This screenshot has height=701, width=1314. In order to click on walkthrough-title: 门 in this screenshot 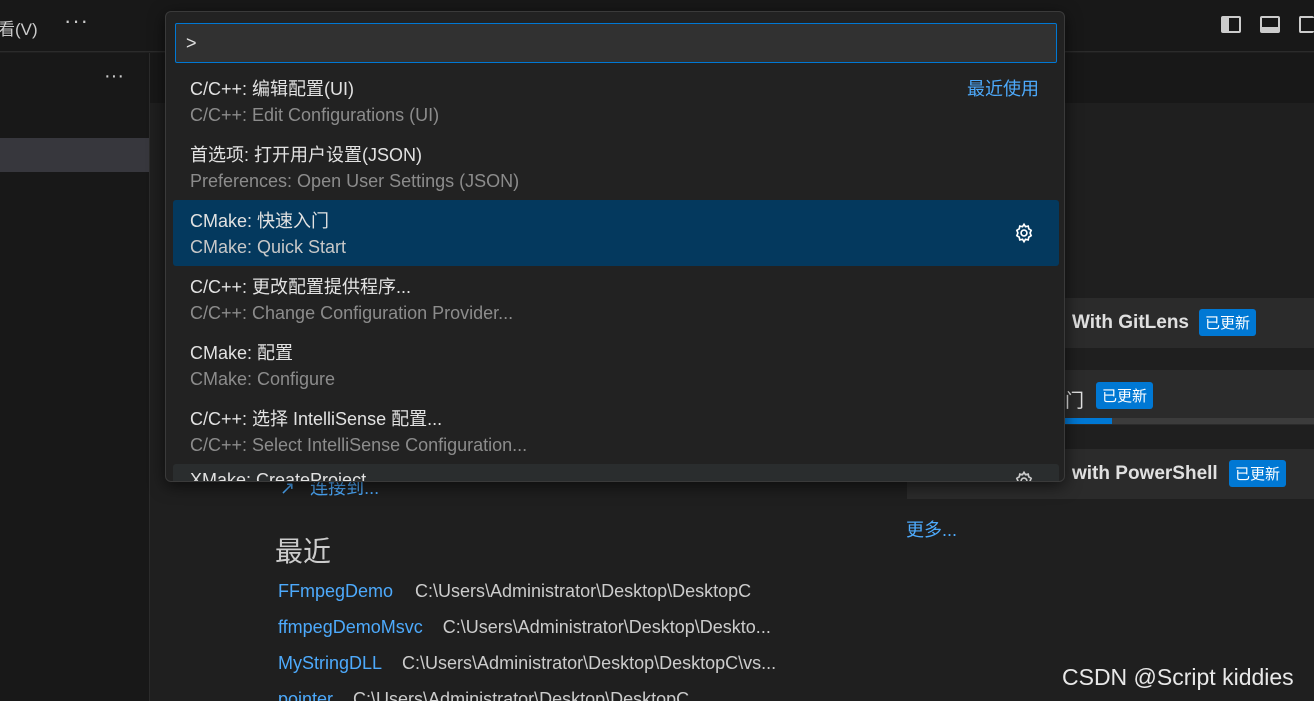, I will do `click(1075, 401)`.